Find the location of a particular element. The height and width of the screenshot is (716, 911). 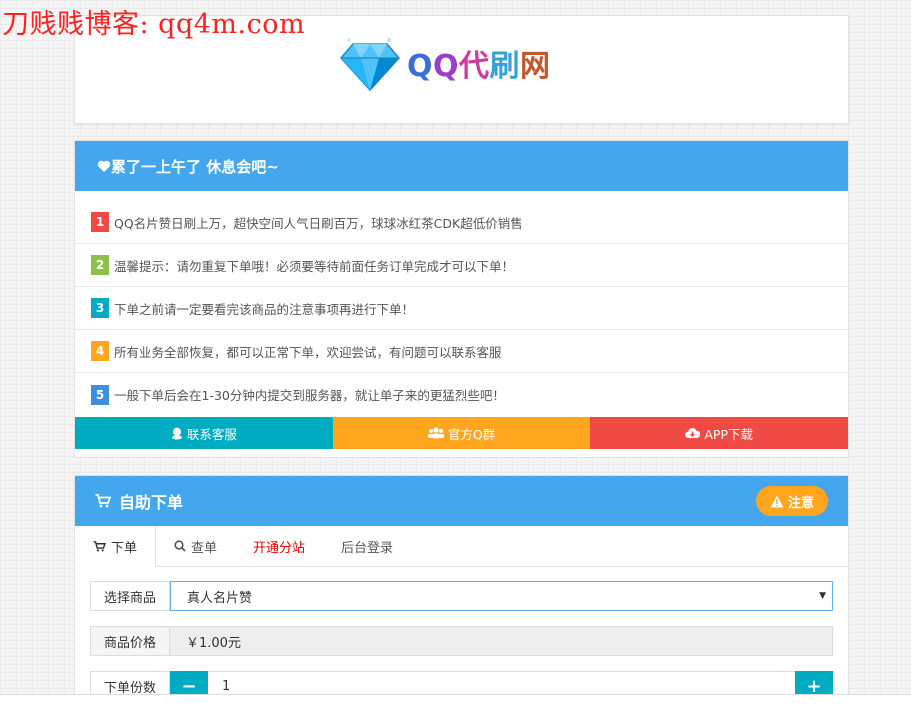

item-number-badge: 4 is located at coordinates (100, 351).